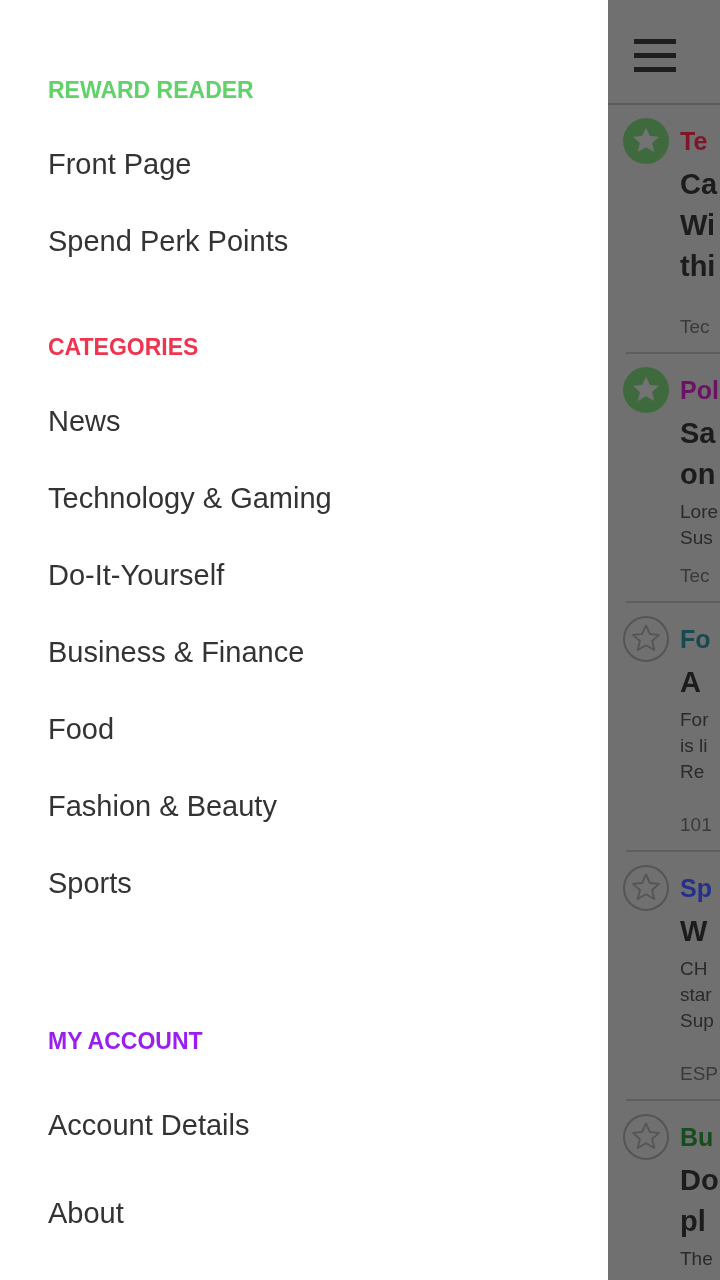 This screenshot has width=720, height=1280. I want to click on article-headline: Ca Wi thi, so click(699, 225).